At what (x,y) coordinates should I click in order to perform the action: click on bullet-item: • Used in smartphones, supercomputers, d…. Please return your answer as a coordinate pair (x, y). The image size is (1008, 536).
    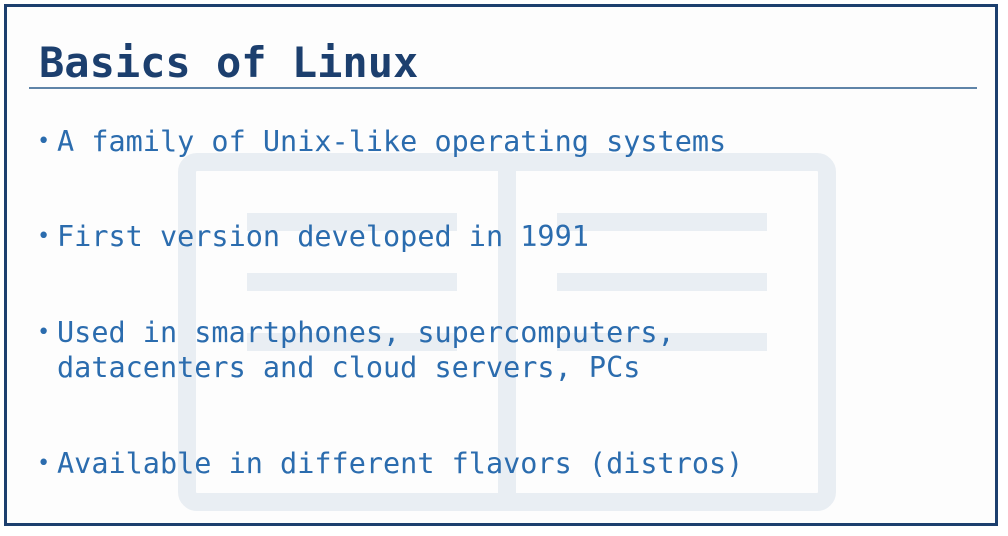
    Looking at the image, I should click on (497, 350).